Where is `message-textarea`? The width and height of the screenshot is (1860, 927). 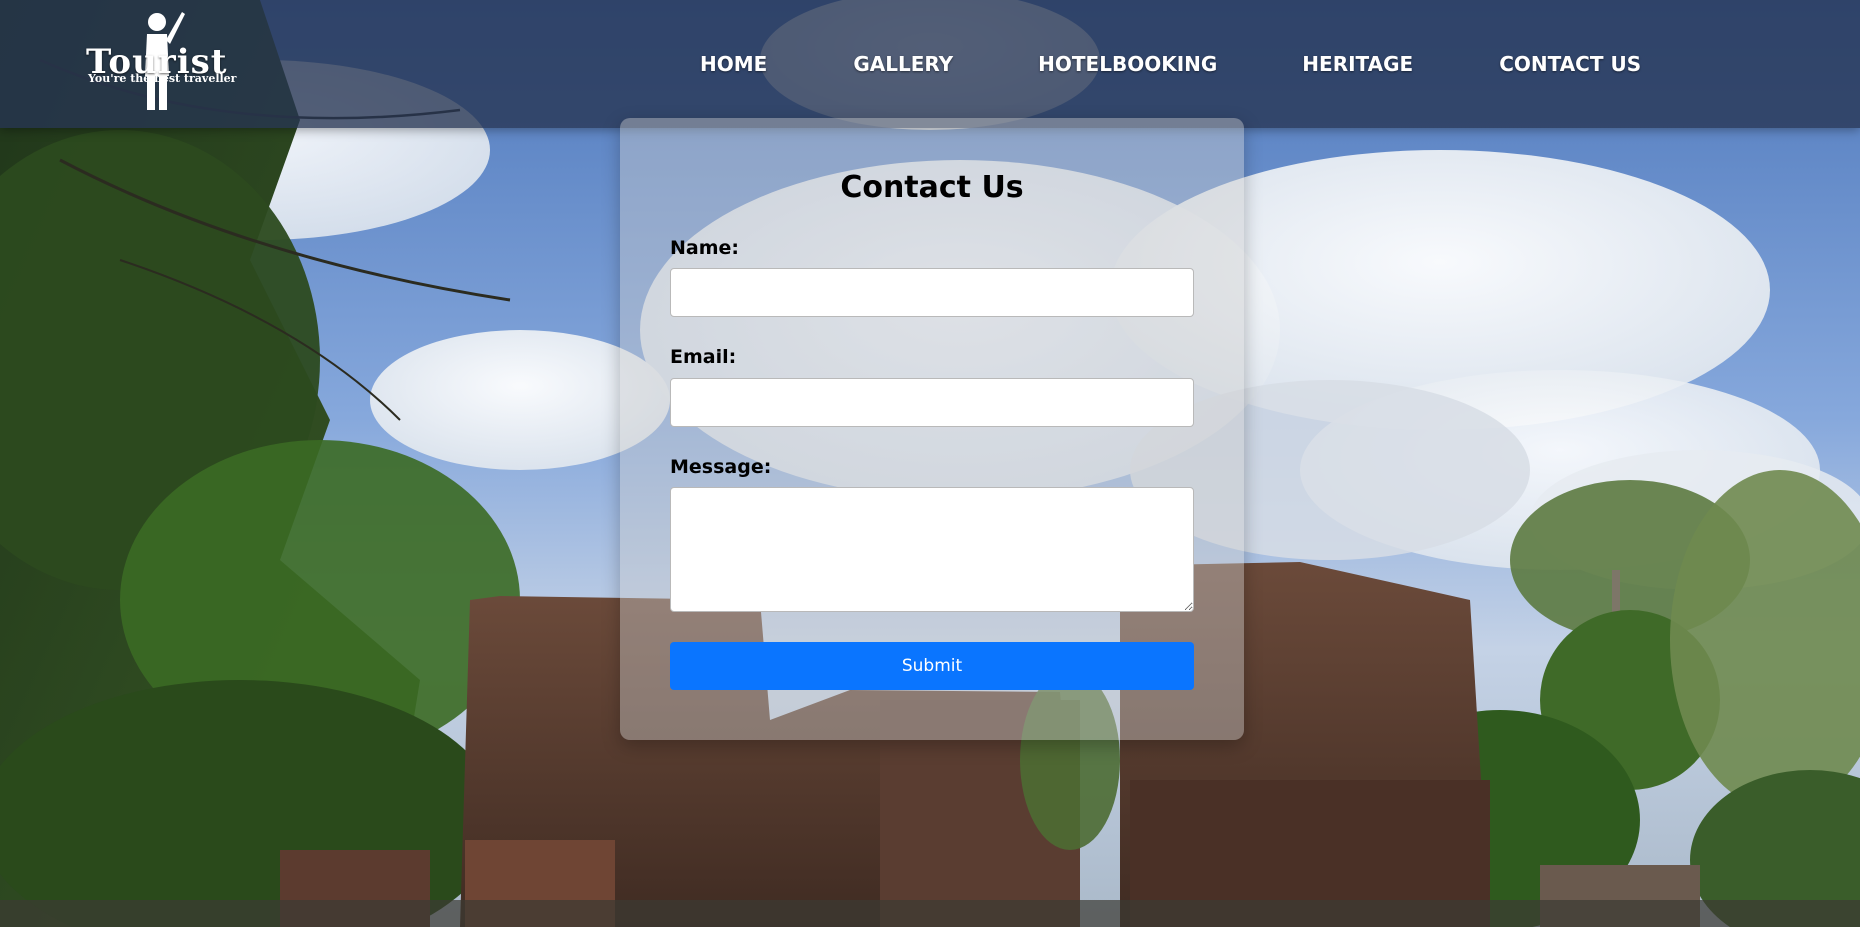
message-textarea is located at coordinates (932, 549).